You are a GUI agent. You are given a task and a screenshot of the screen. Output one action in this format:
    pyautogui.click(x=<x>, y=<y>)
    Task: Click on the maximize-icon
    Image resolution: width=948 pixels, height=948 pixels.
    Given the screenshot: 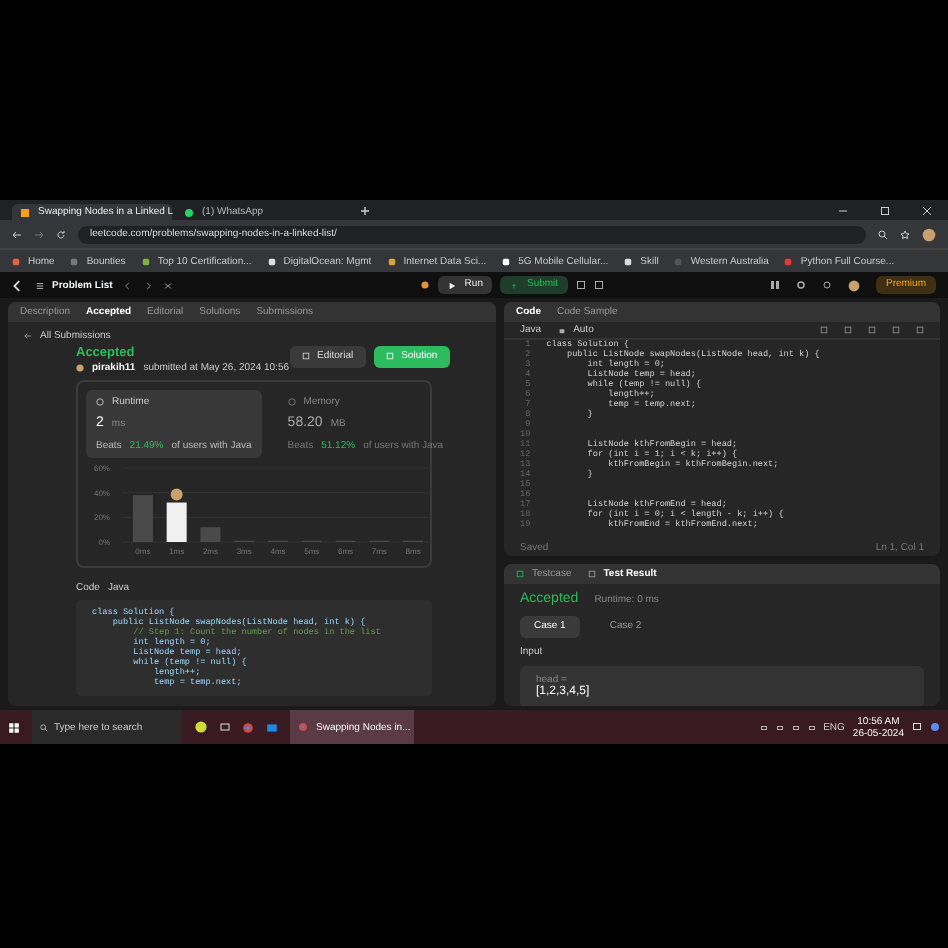 What is the action you would take?
    pyautogui.click(x=885, y=210)
    